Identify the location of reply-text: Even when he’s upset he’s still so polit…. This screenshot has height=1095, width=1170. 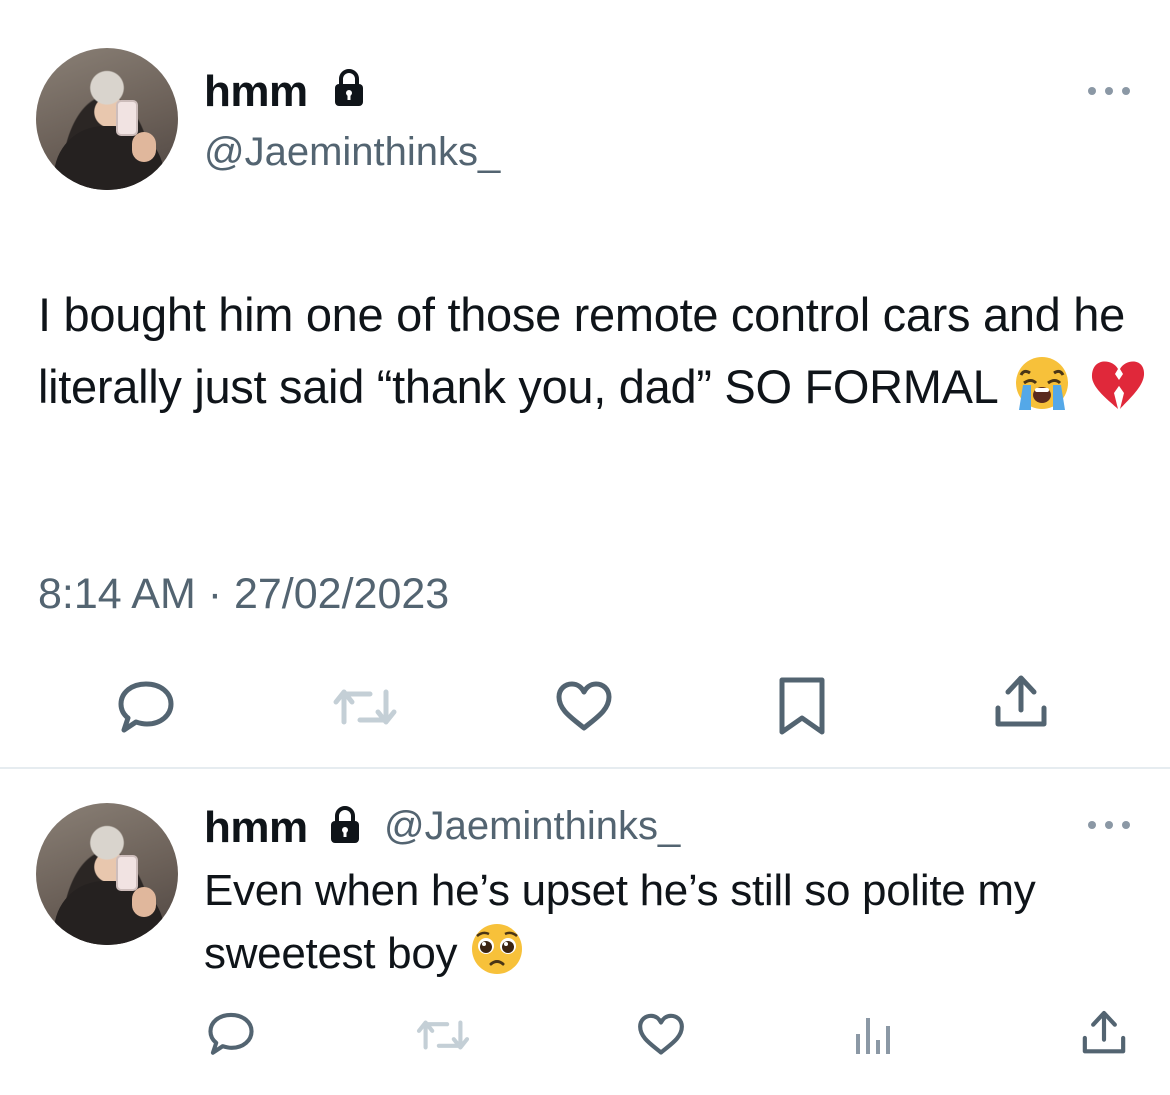
(679, 926).